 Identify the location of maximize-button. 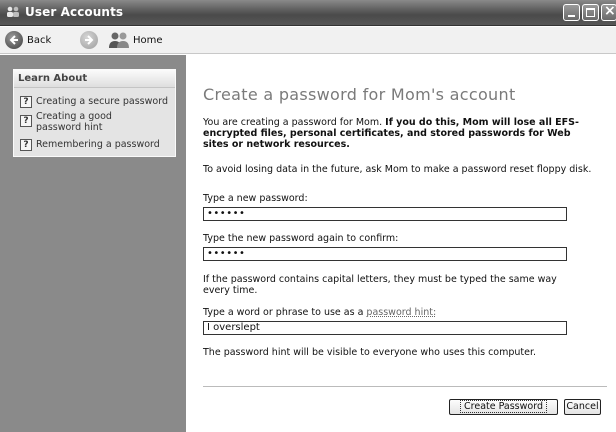
(590, 12).